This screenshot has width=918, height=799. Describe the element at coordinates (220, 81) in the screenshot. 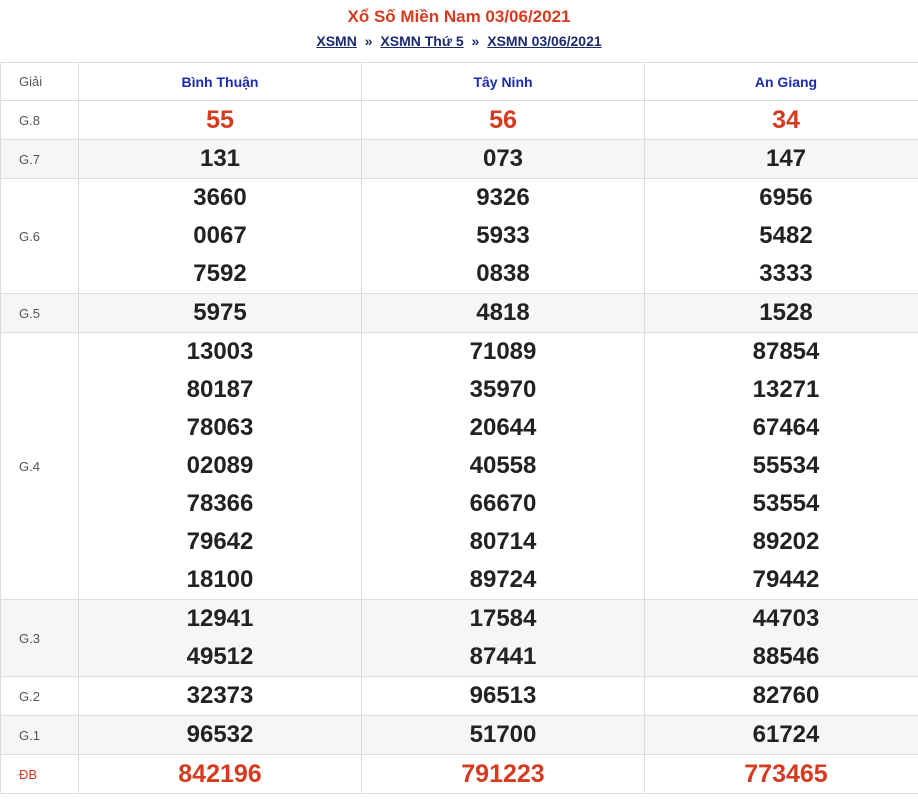

I see `province-header-binh-thuan: Bình Thuận` at that location.